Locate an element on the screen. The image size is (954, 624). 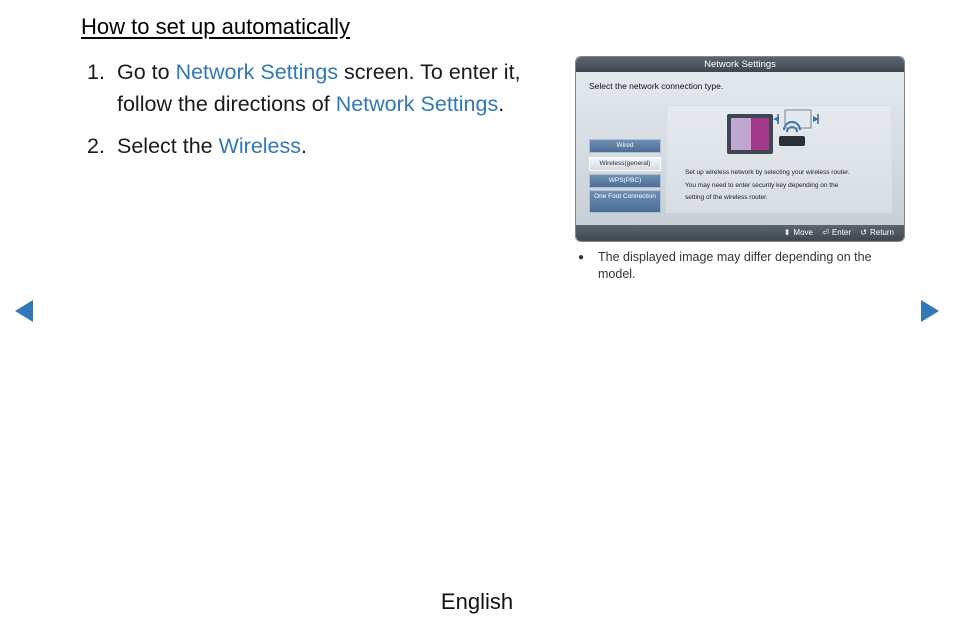
step-number: 2. is located at coordinates (96, 146).